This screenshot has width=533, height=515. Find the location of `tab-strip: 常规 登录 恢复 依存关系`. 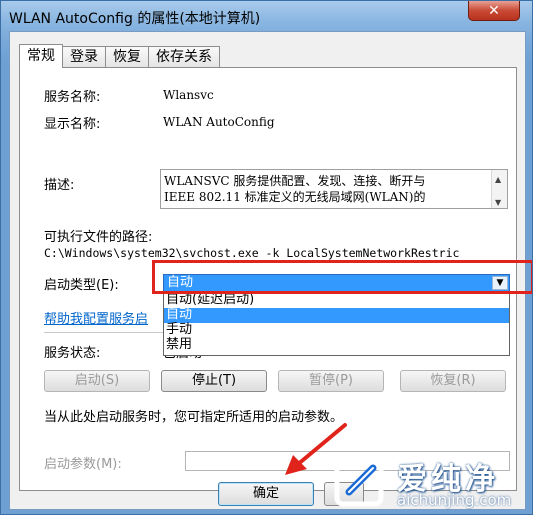

tab-strip: 常规 登录 恢复 依存关系 is located at coordinates (119, 56).